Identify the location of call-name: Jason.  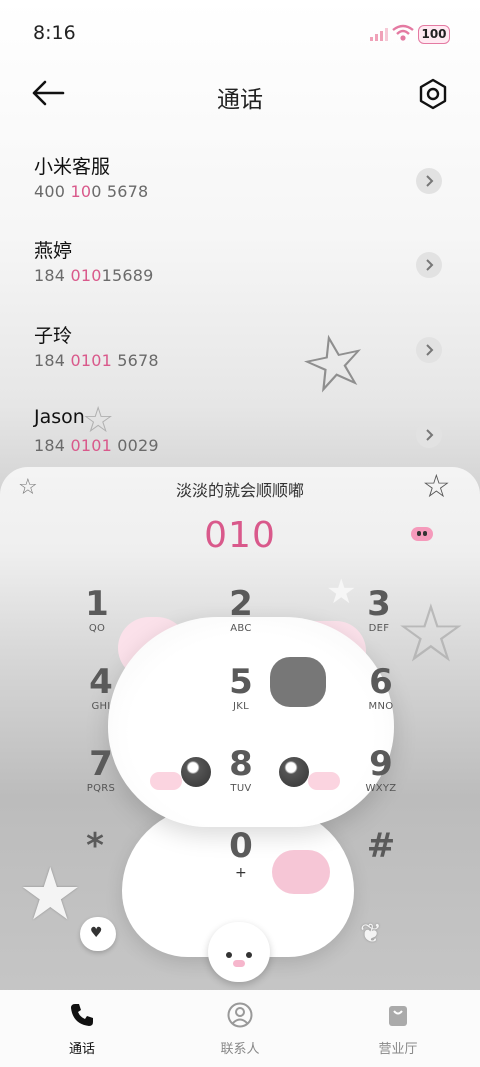
(59, 417).